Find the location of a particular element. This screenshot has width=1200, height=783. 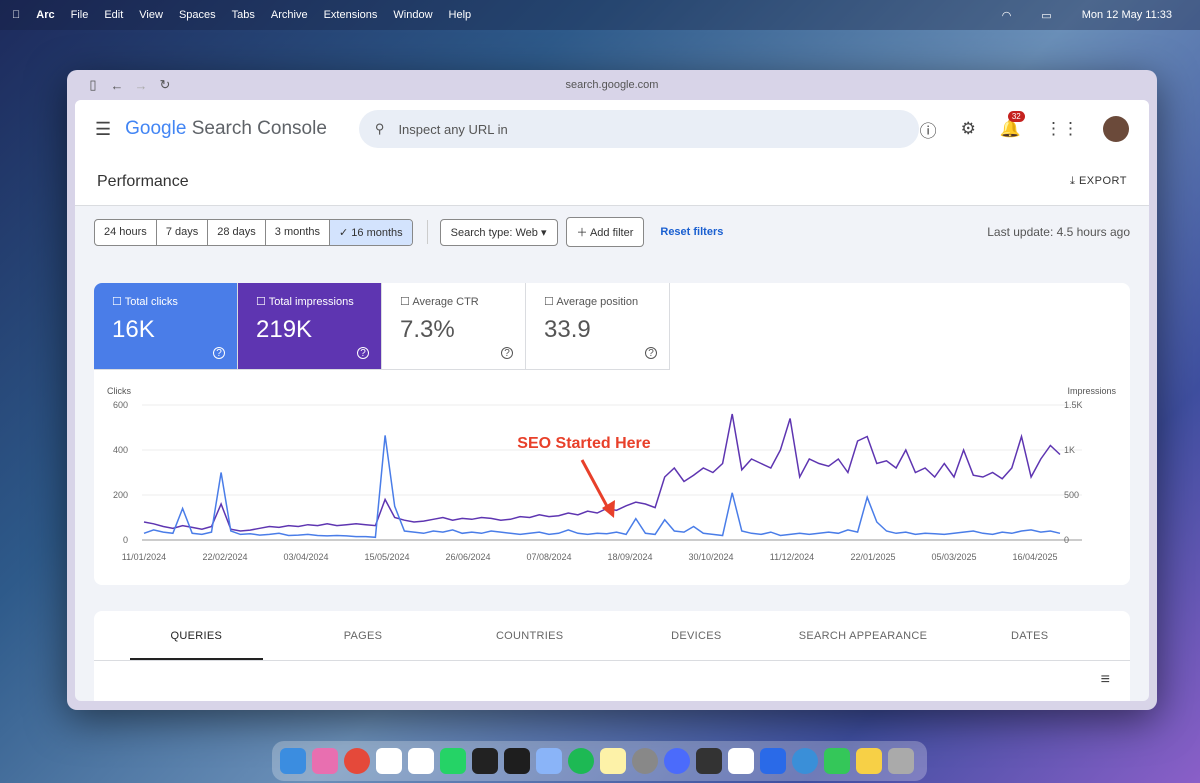

figma-icon is located at coordinates (517, 761).